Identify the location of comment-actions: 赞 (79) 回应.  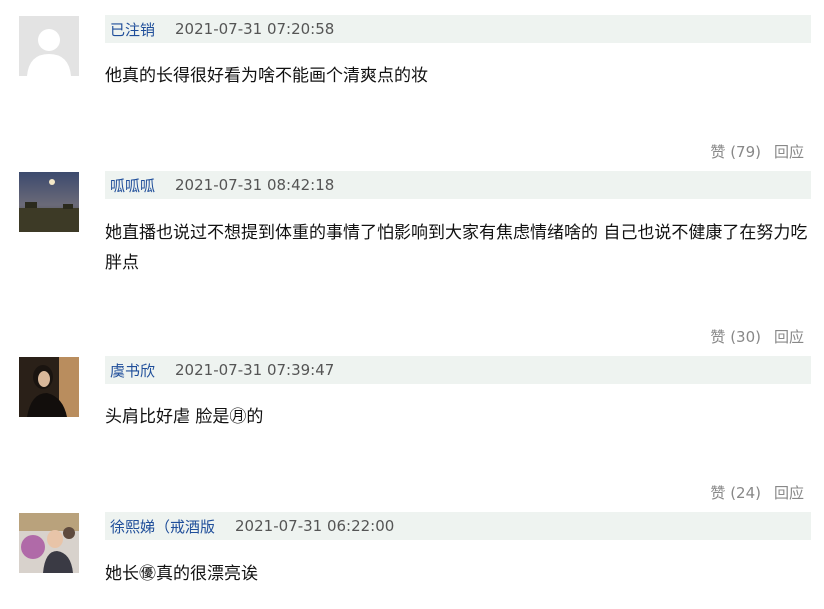
(757, 151).